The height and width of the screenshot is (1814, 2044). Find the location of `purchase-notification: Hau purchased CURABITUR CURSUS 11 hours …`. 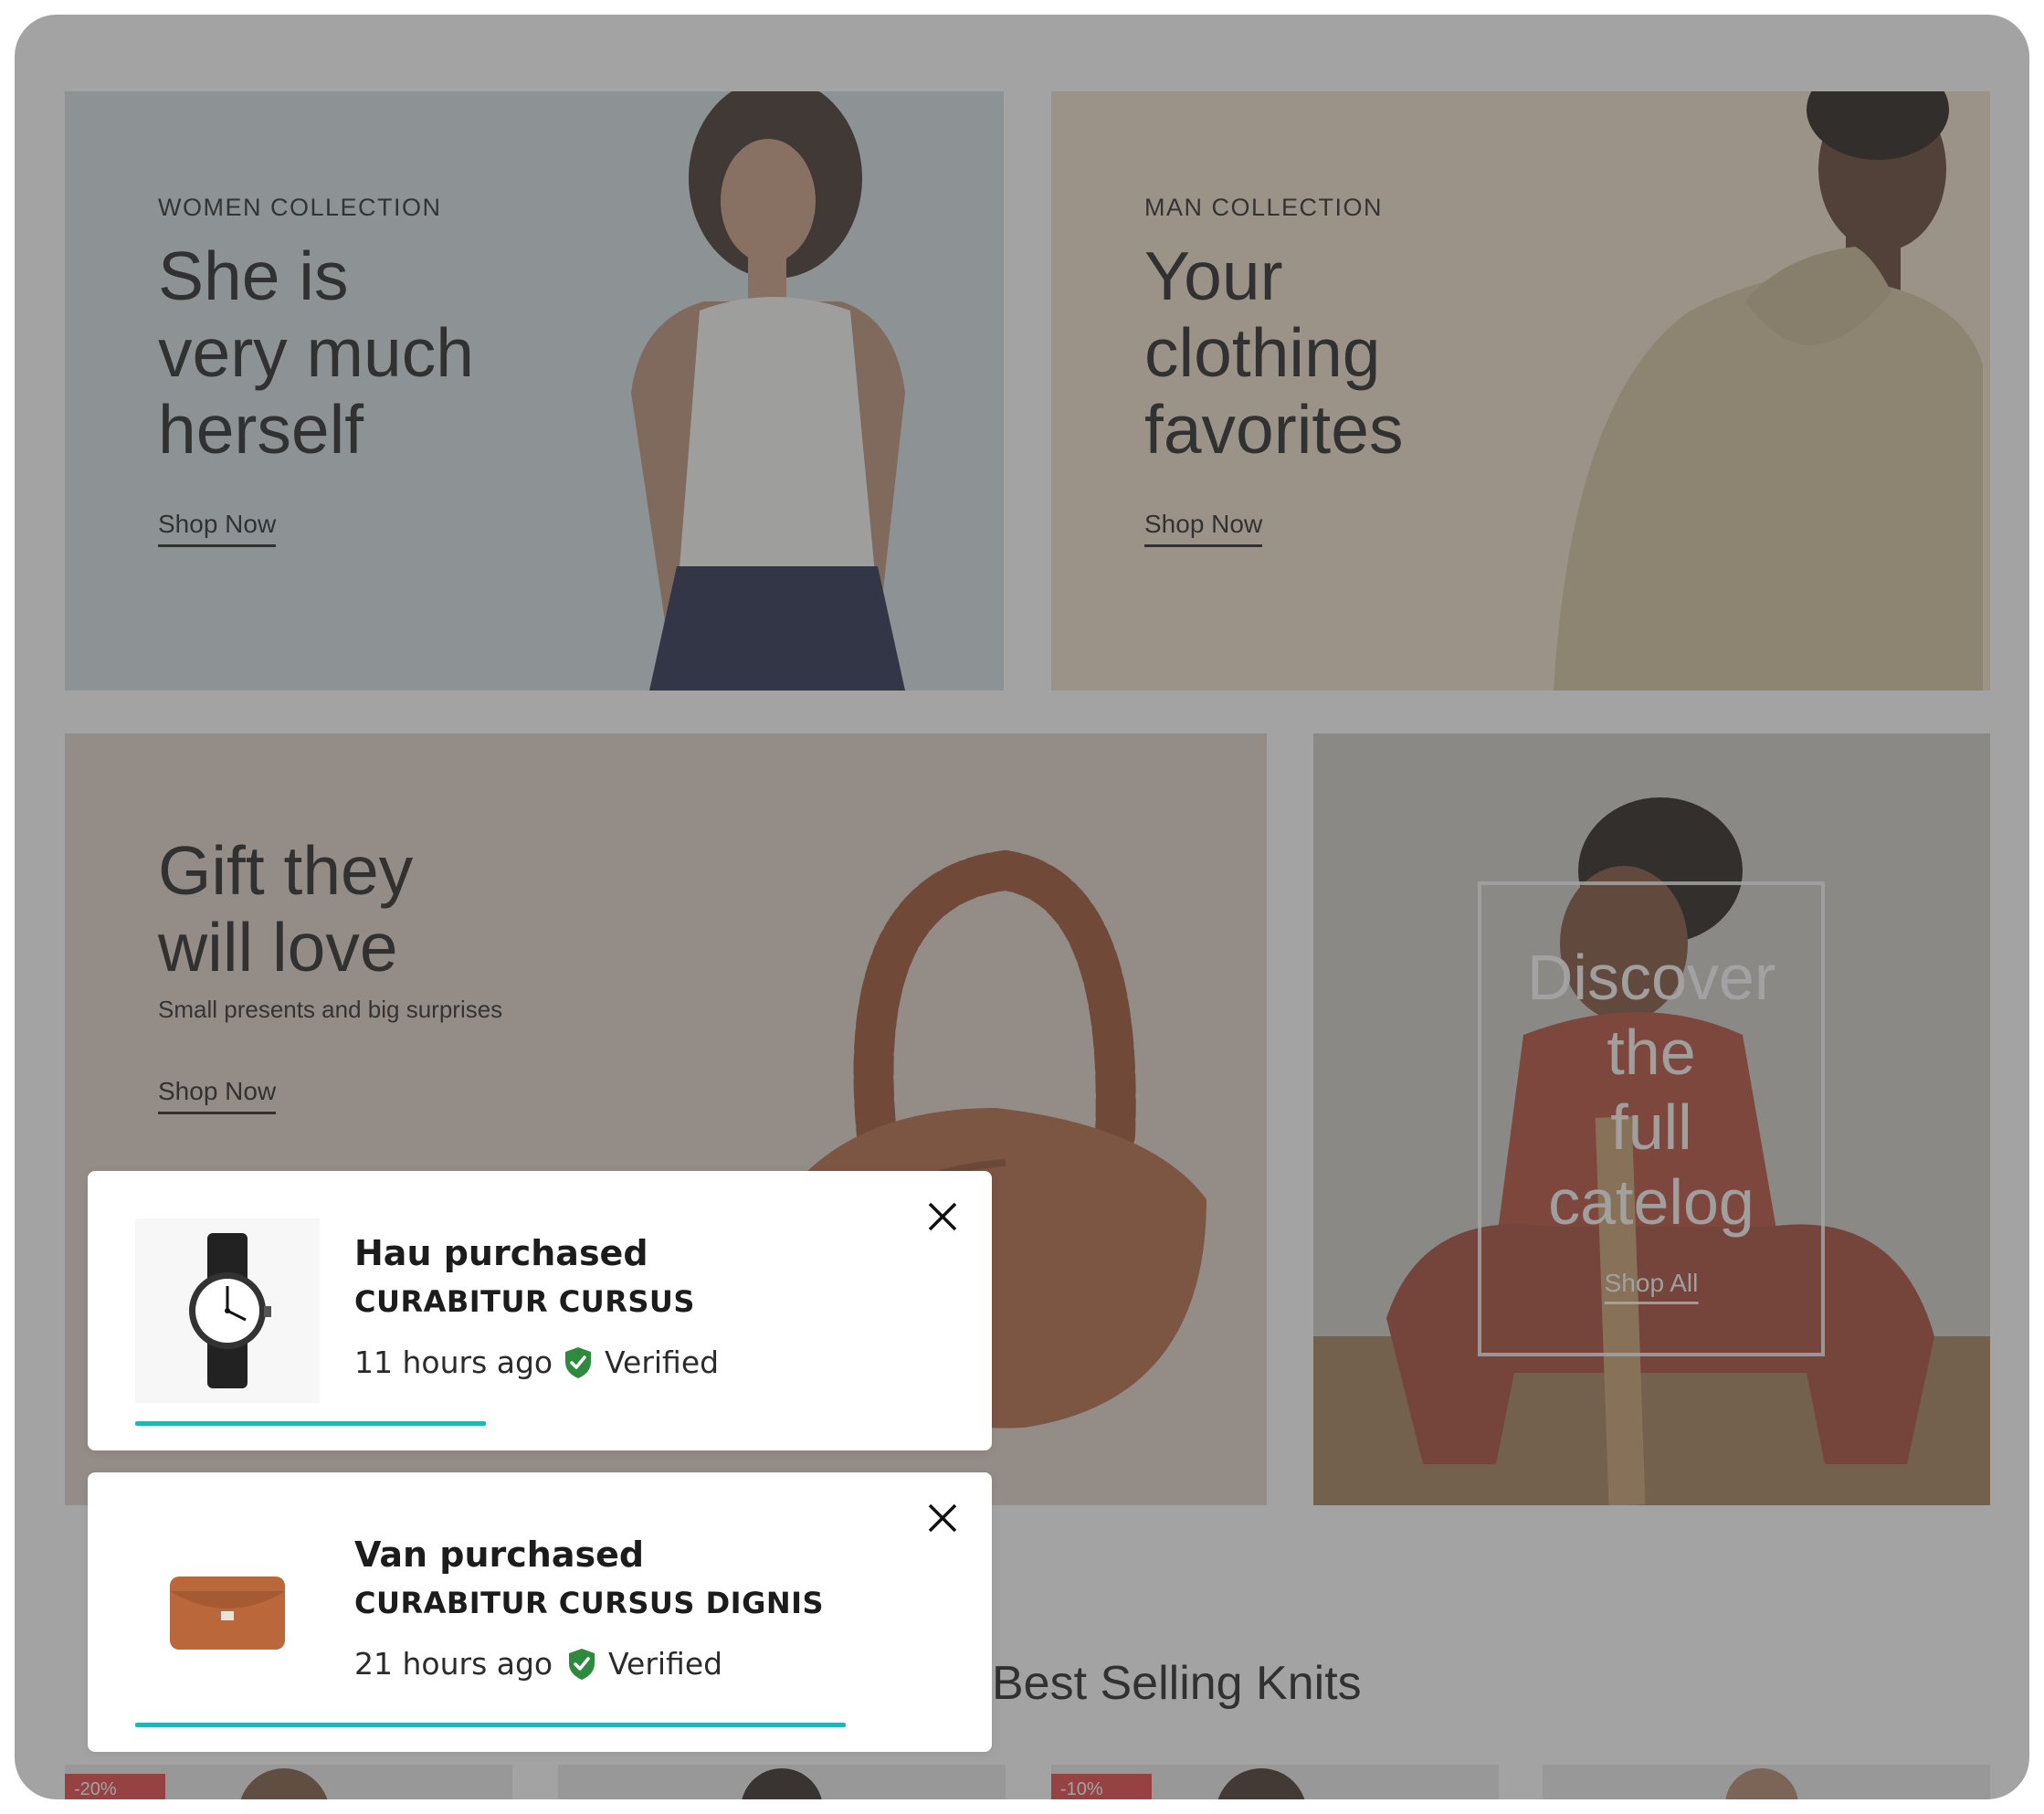

purchase-notification: Hau purchased CURABITUR CURSUS 11 hours … is located at coordinates (540, 1310).